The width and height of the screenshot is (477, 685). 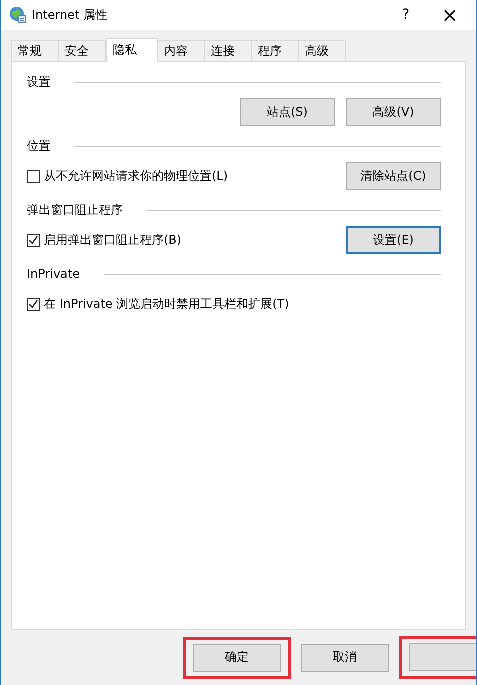 I want to click on checkbox-label: 在 InPrivate 浏览启动时禁用工具栏和扩展(T), so click(x=167, y=304).